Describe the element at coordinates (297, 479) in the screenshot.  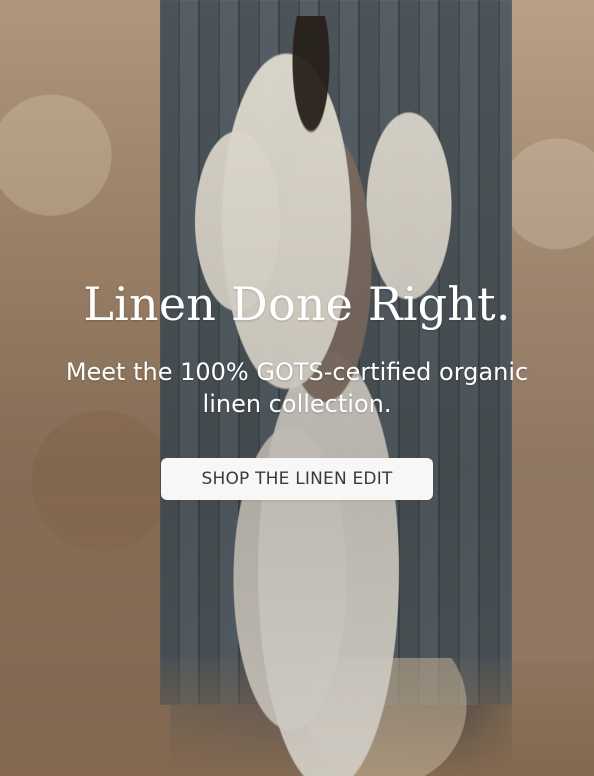
I see `shop-linen-edit-button: SHOP THE LINEN EDIT` at that location.